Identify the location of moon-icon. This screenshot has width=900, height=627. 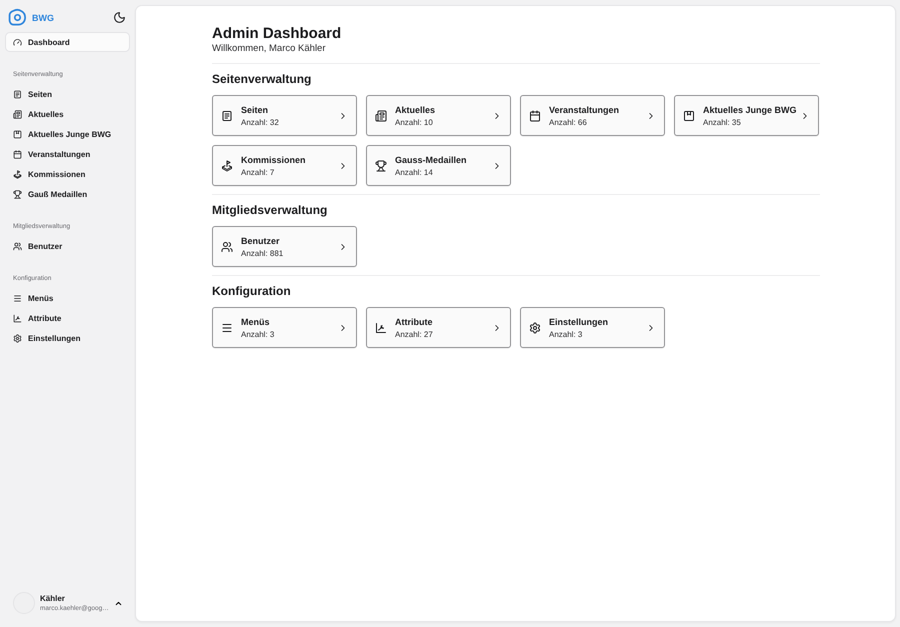
(119, 17).